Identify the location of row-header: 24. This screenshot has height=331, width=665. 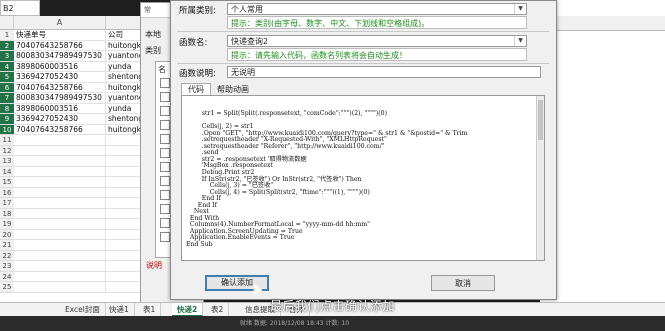
(7, 276).